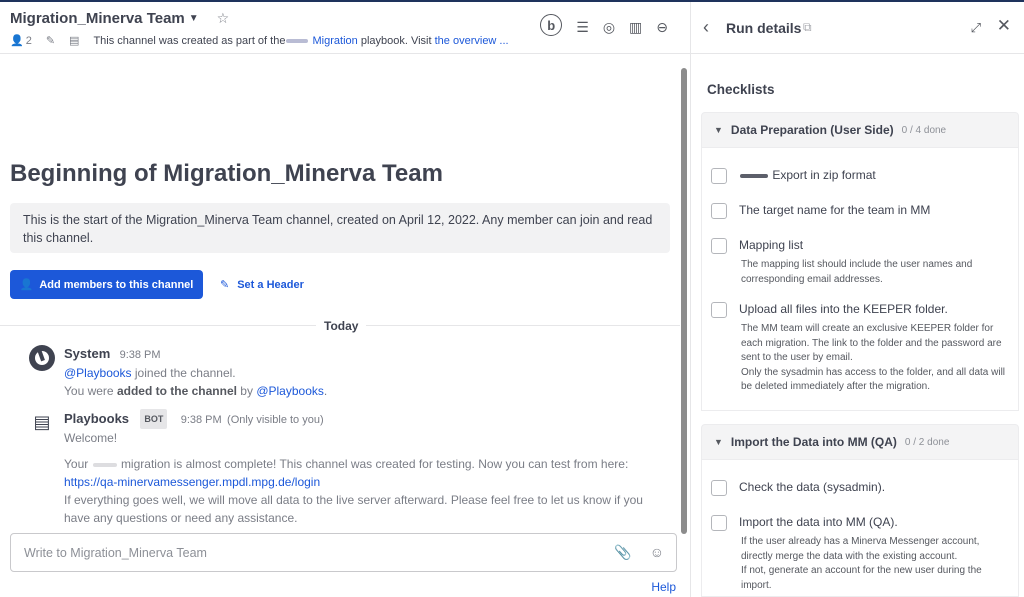 The width and height of the screenshot is (1024, 597). What do you see at coordinates (42, 422) in the screenshot?
I see `clipboard-check-icon: ▤` at bounding box center [42, 422].